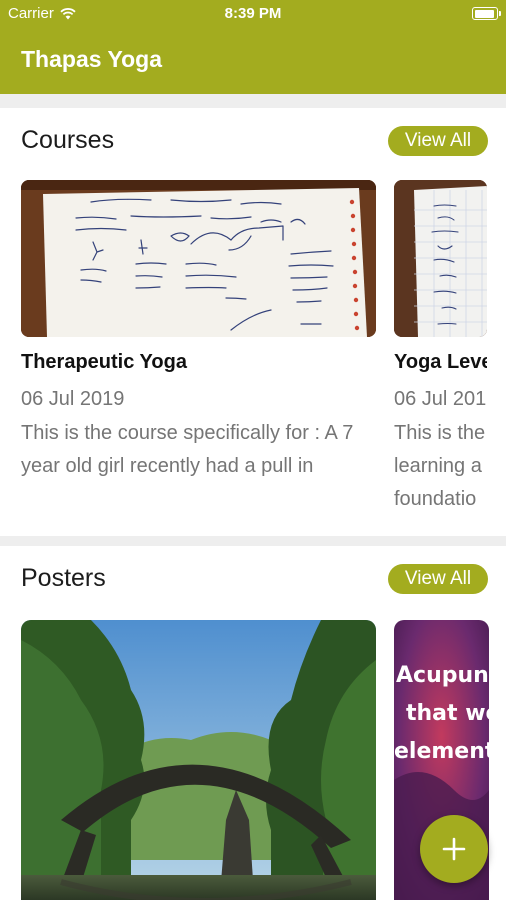 This screenshot has height=900, width=506. I want to click on course-title: Therapeutic Yoga, so click(104, 362).